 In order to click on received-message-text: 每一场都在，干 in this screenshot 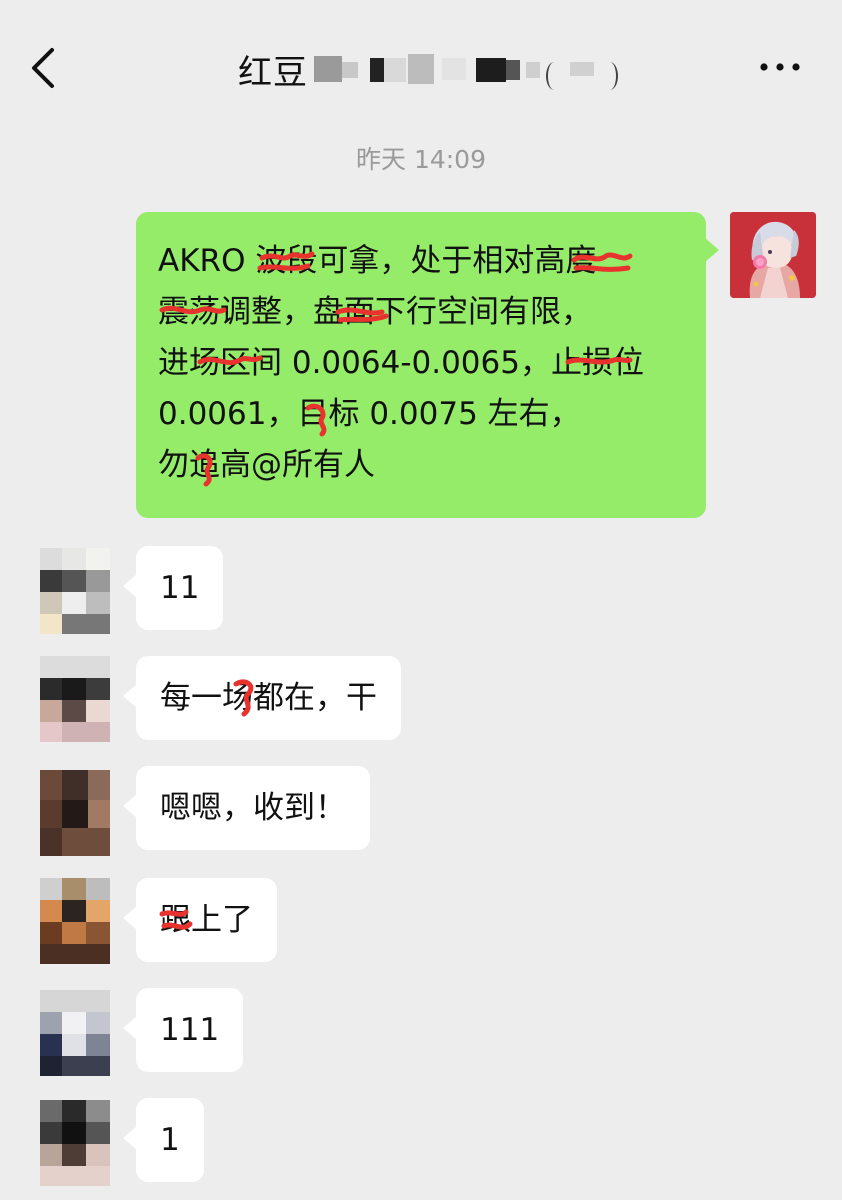, I will do `click(268, 698)`.